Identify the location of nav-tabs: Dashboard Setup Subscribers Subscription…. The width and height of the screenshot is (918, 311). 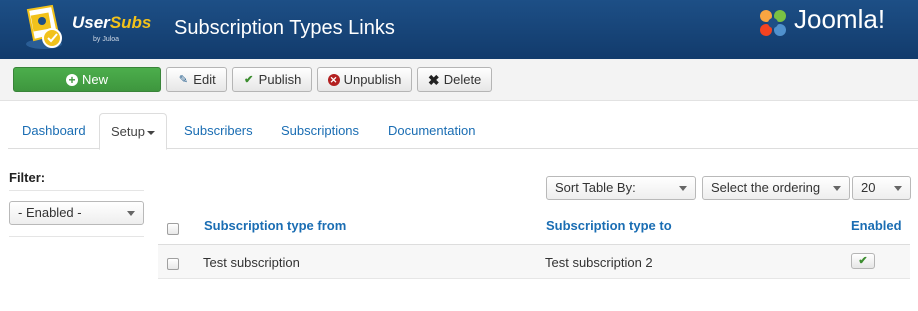
(463, 131).